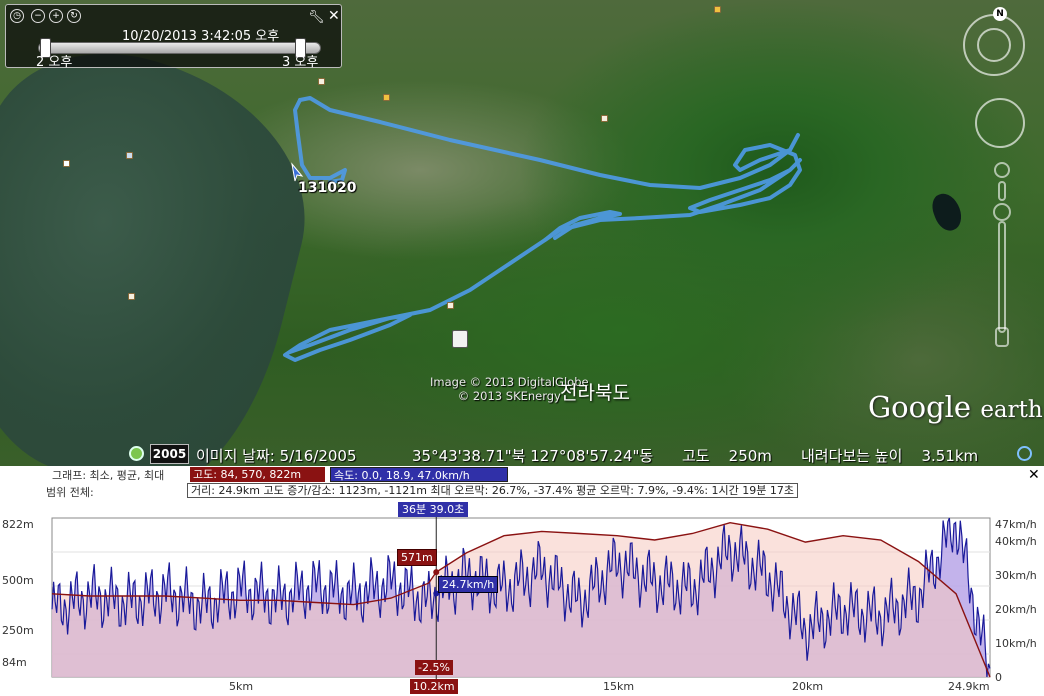 The height and width of the screenshot is (696, 1044). I want to click on time-slider-start-label: 2 오후, so click(54, 62).